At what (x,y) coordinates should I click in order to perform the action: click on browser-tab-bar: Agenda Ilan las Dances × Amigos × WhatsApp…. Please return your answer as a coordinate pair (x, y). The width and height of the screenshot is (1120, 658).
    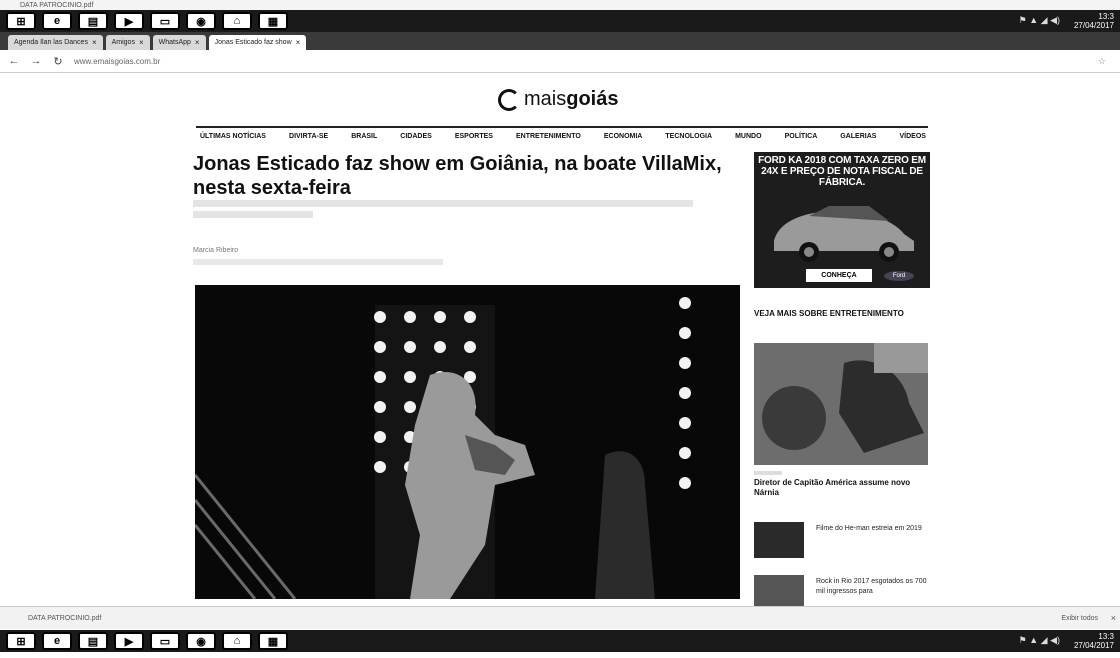
    Looking at the image, I should click on (560, 41).